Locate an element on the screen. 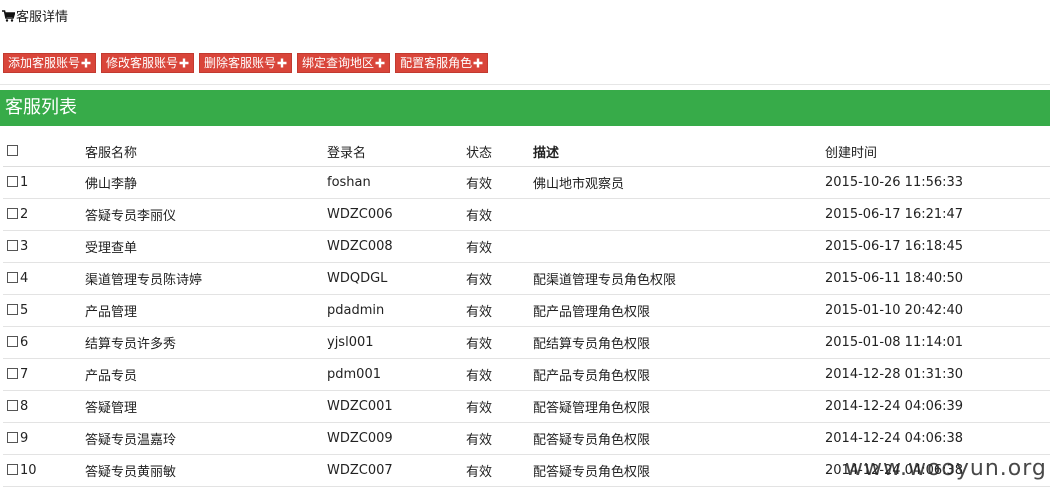  login-name: WDZC007 is located at coordinates (396, 470).